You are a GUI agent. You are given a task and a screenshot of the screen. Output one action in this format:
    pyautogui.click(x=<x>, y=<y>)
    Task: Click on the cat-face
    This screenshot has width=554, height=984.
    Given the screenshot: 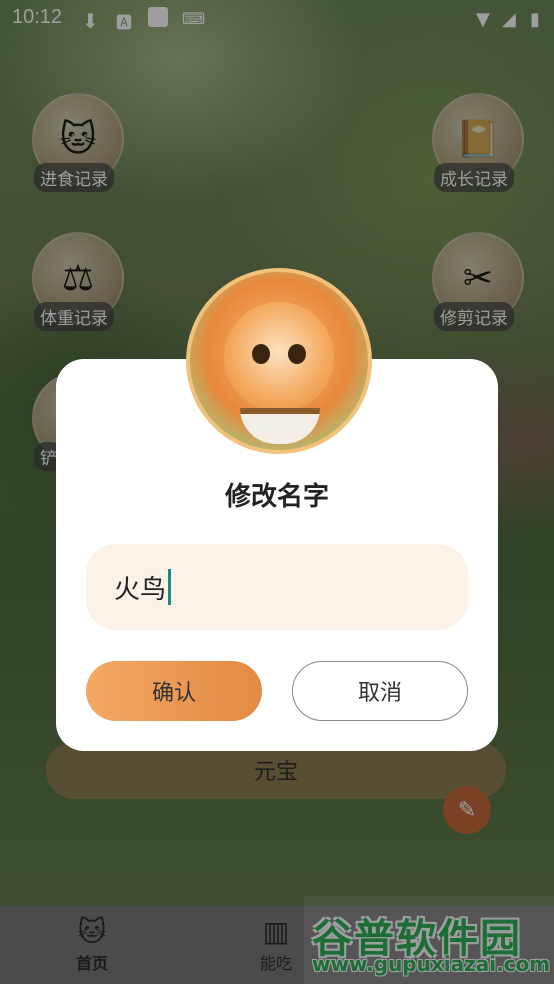 What is the action you would take?
    pyautogui.click(x=279, y=357)
    